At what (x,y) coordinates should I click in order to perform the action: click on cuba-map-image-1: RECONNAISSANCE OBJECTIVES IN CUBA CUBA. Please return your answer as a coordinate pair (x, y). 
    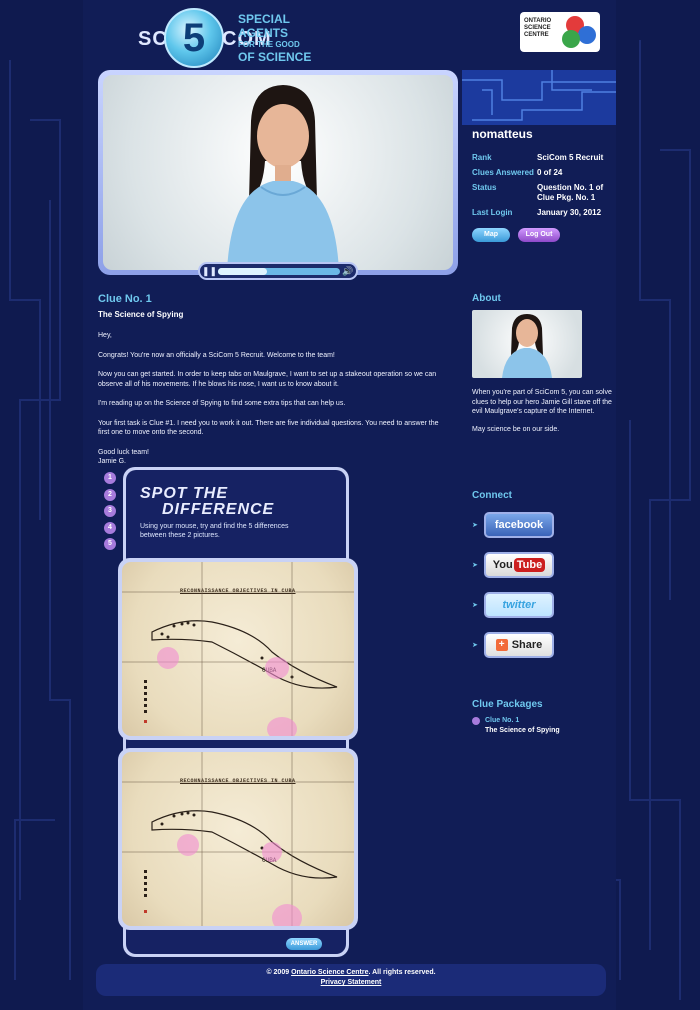
    Looking at the image, I should click on (238, 649).